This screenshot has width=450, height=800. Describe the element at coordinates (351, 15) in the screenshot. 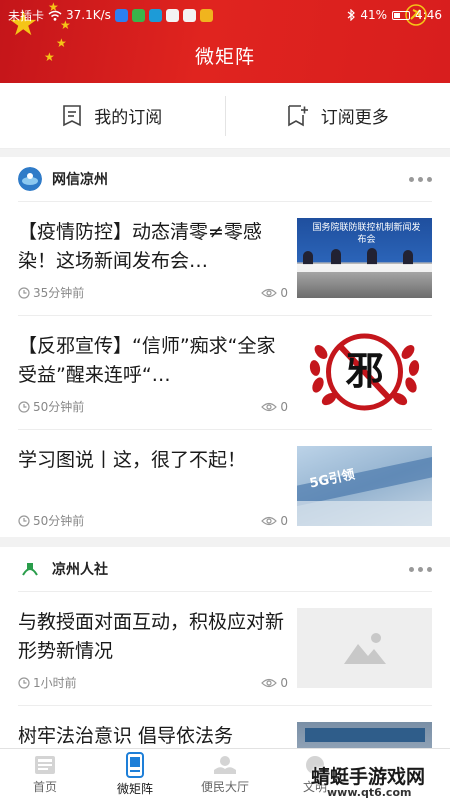

I see `bluetooth-icon` at that location.